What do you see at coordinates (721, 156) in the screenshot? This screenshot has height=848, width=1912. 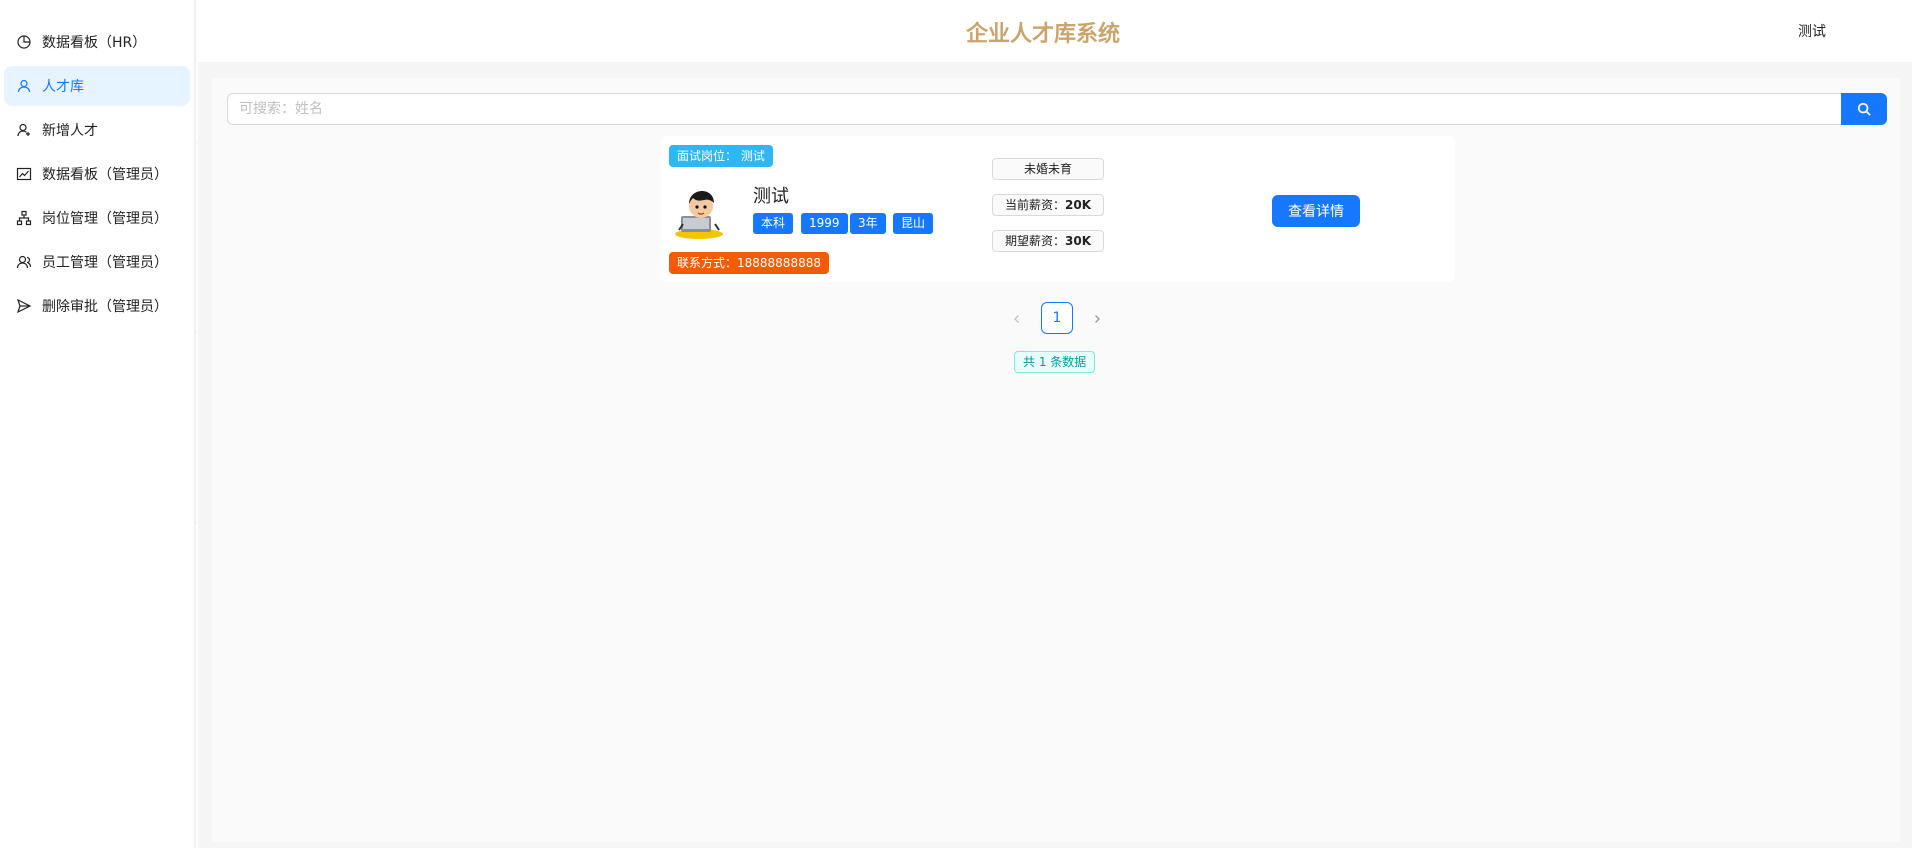 I see `position-tag: 面试岗位： 测试` at bounding box center [721, 156].